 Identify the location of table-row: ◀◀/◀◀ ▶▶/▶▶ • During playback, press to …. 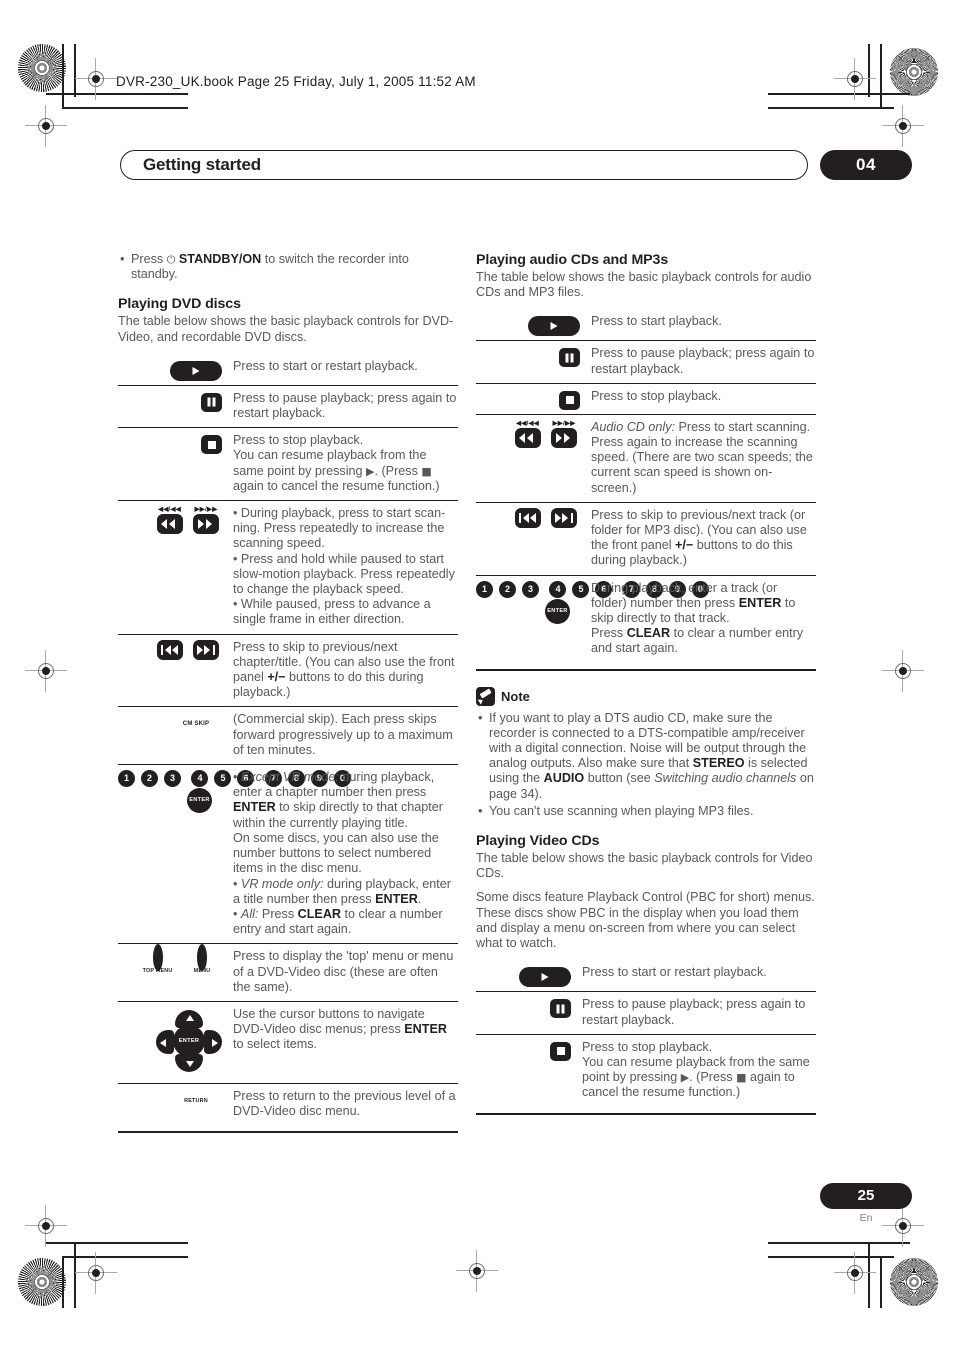
(288, 567).